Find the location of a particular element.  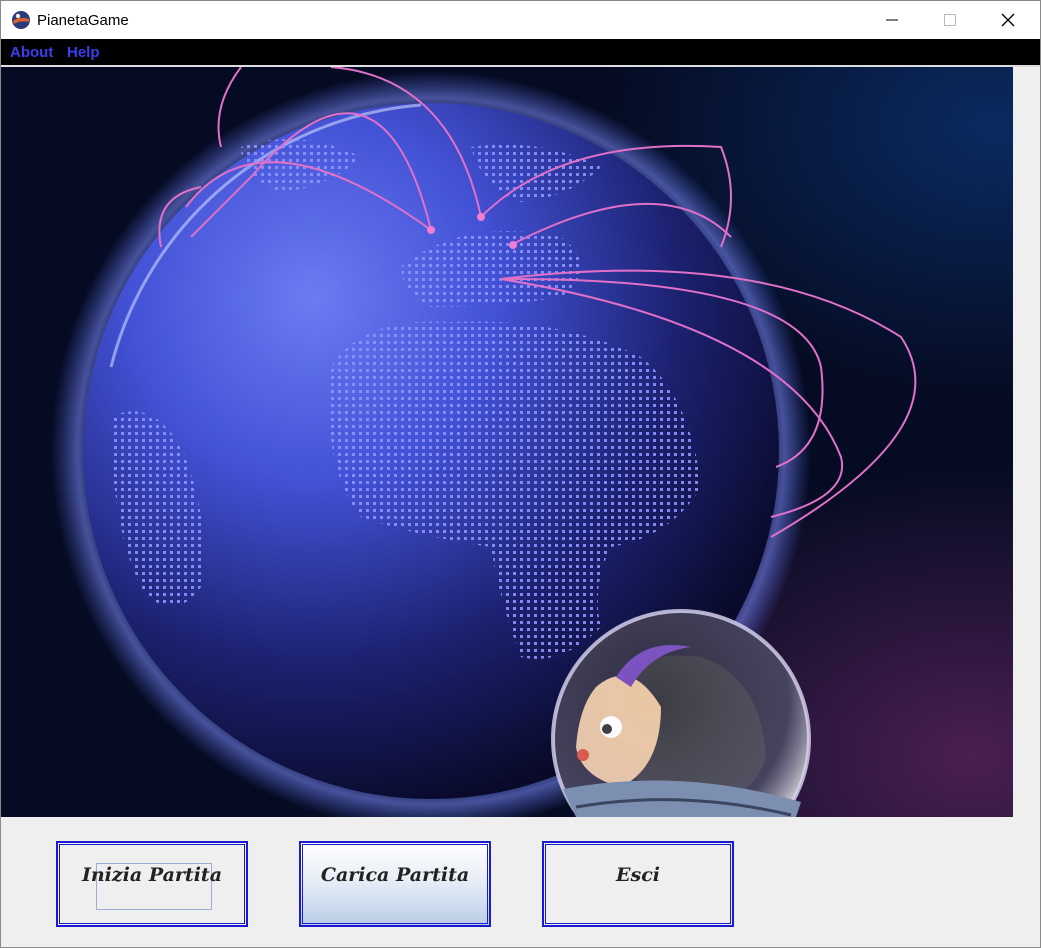

title-bar: PianetaGame is located at coordinates (520, 20).